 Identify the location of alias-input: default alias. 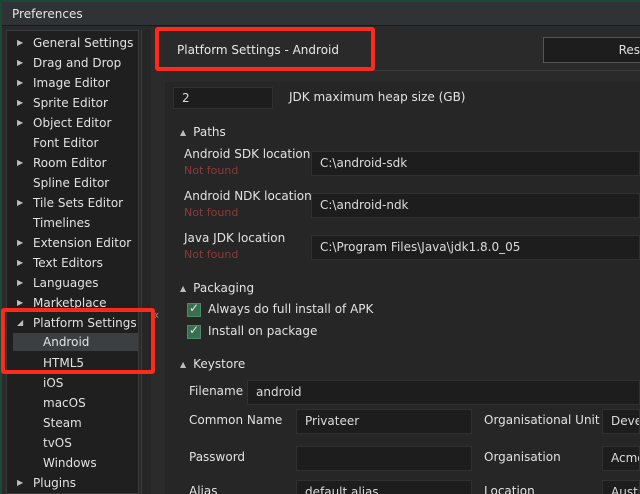
(384, 487).